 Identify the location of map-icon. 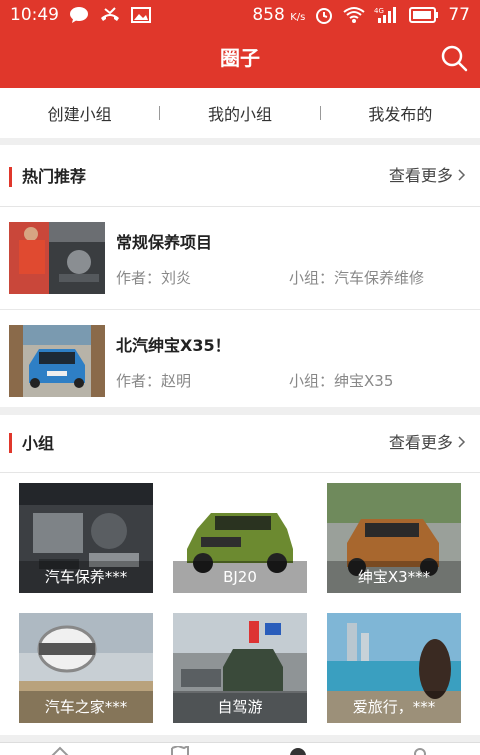
(180, 750).